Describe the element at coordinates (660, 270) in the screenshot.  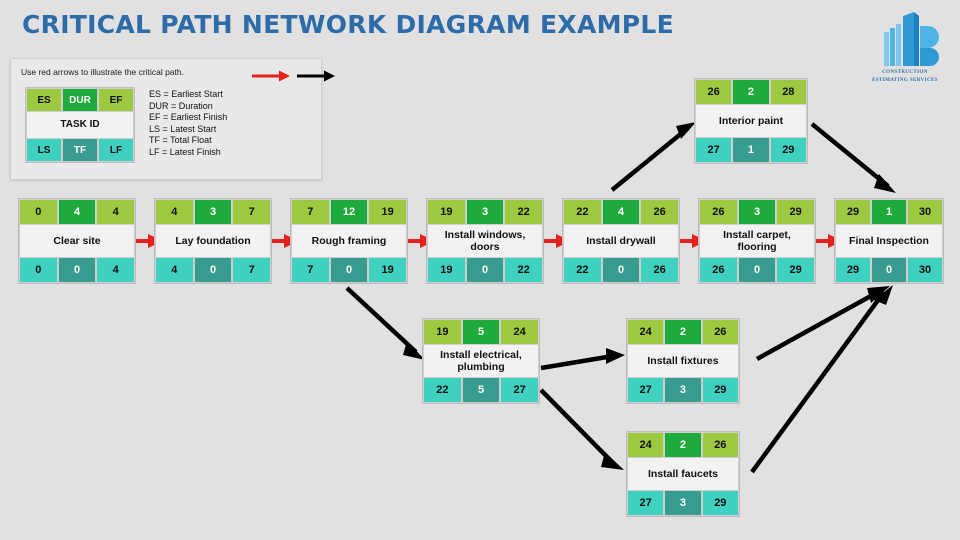
I see `node-lf: 26` at that location.